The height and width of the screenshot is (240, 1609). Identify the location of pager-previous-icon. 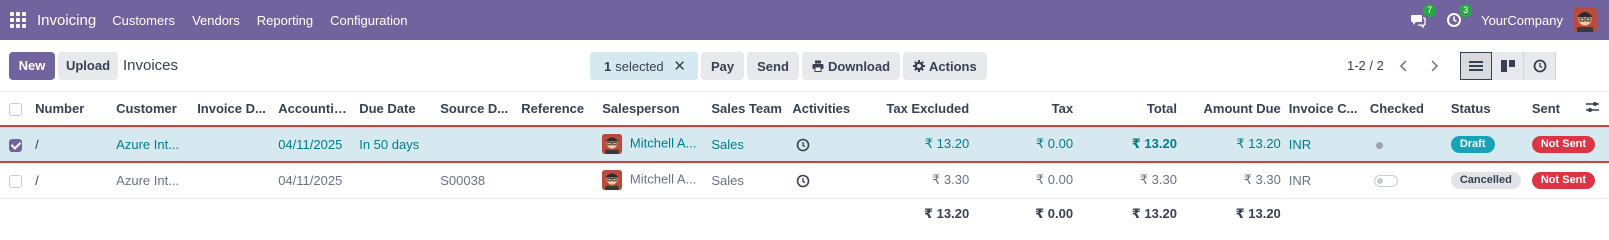
(1404, 66).